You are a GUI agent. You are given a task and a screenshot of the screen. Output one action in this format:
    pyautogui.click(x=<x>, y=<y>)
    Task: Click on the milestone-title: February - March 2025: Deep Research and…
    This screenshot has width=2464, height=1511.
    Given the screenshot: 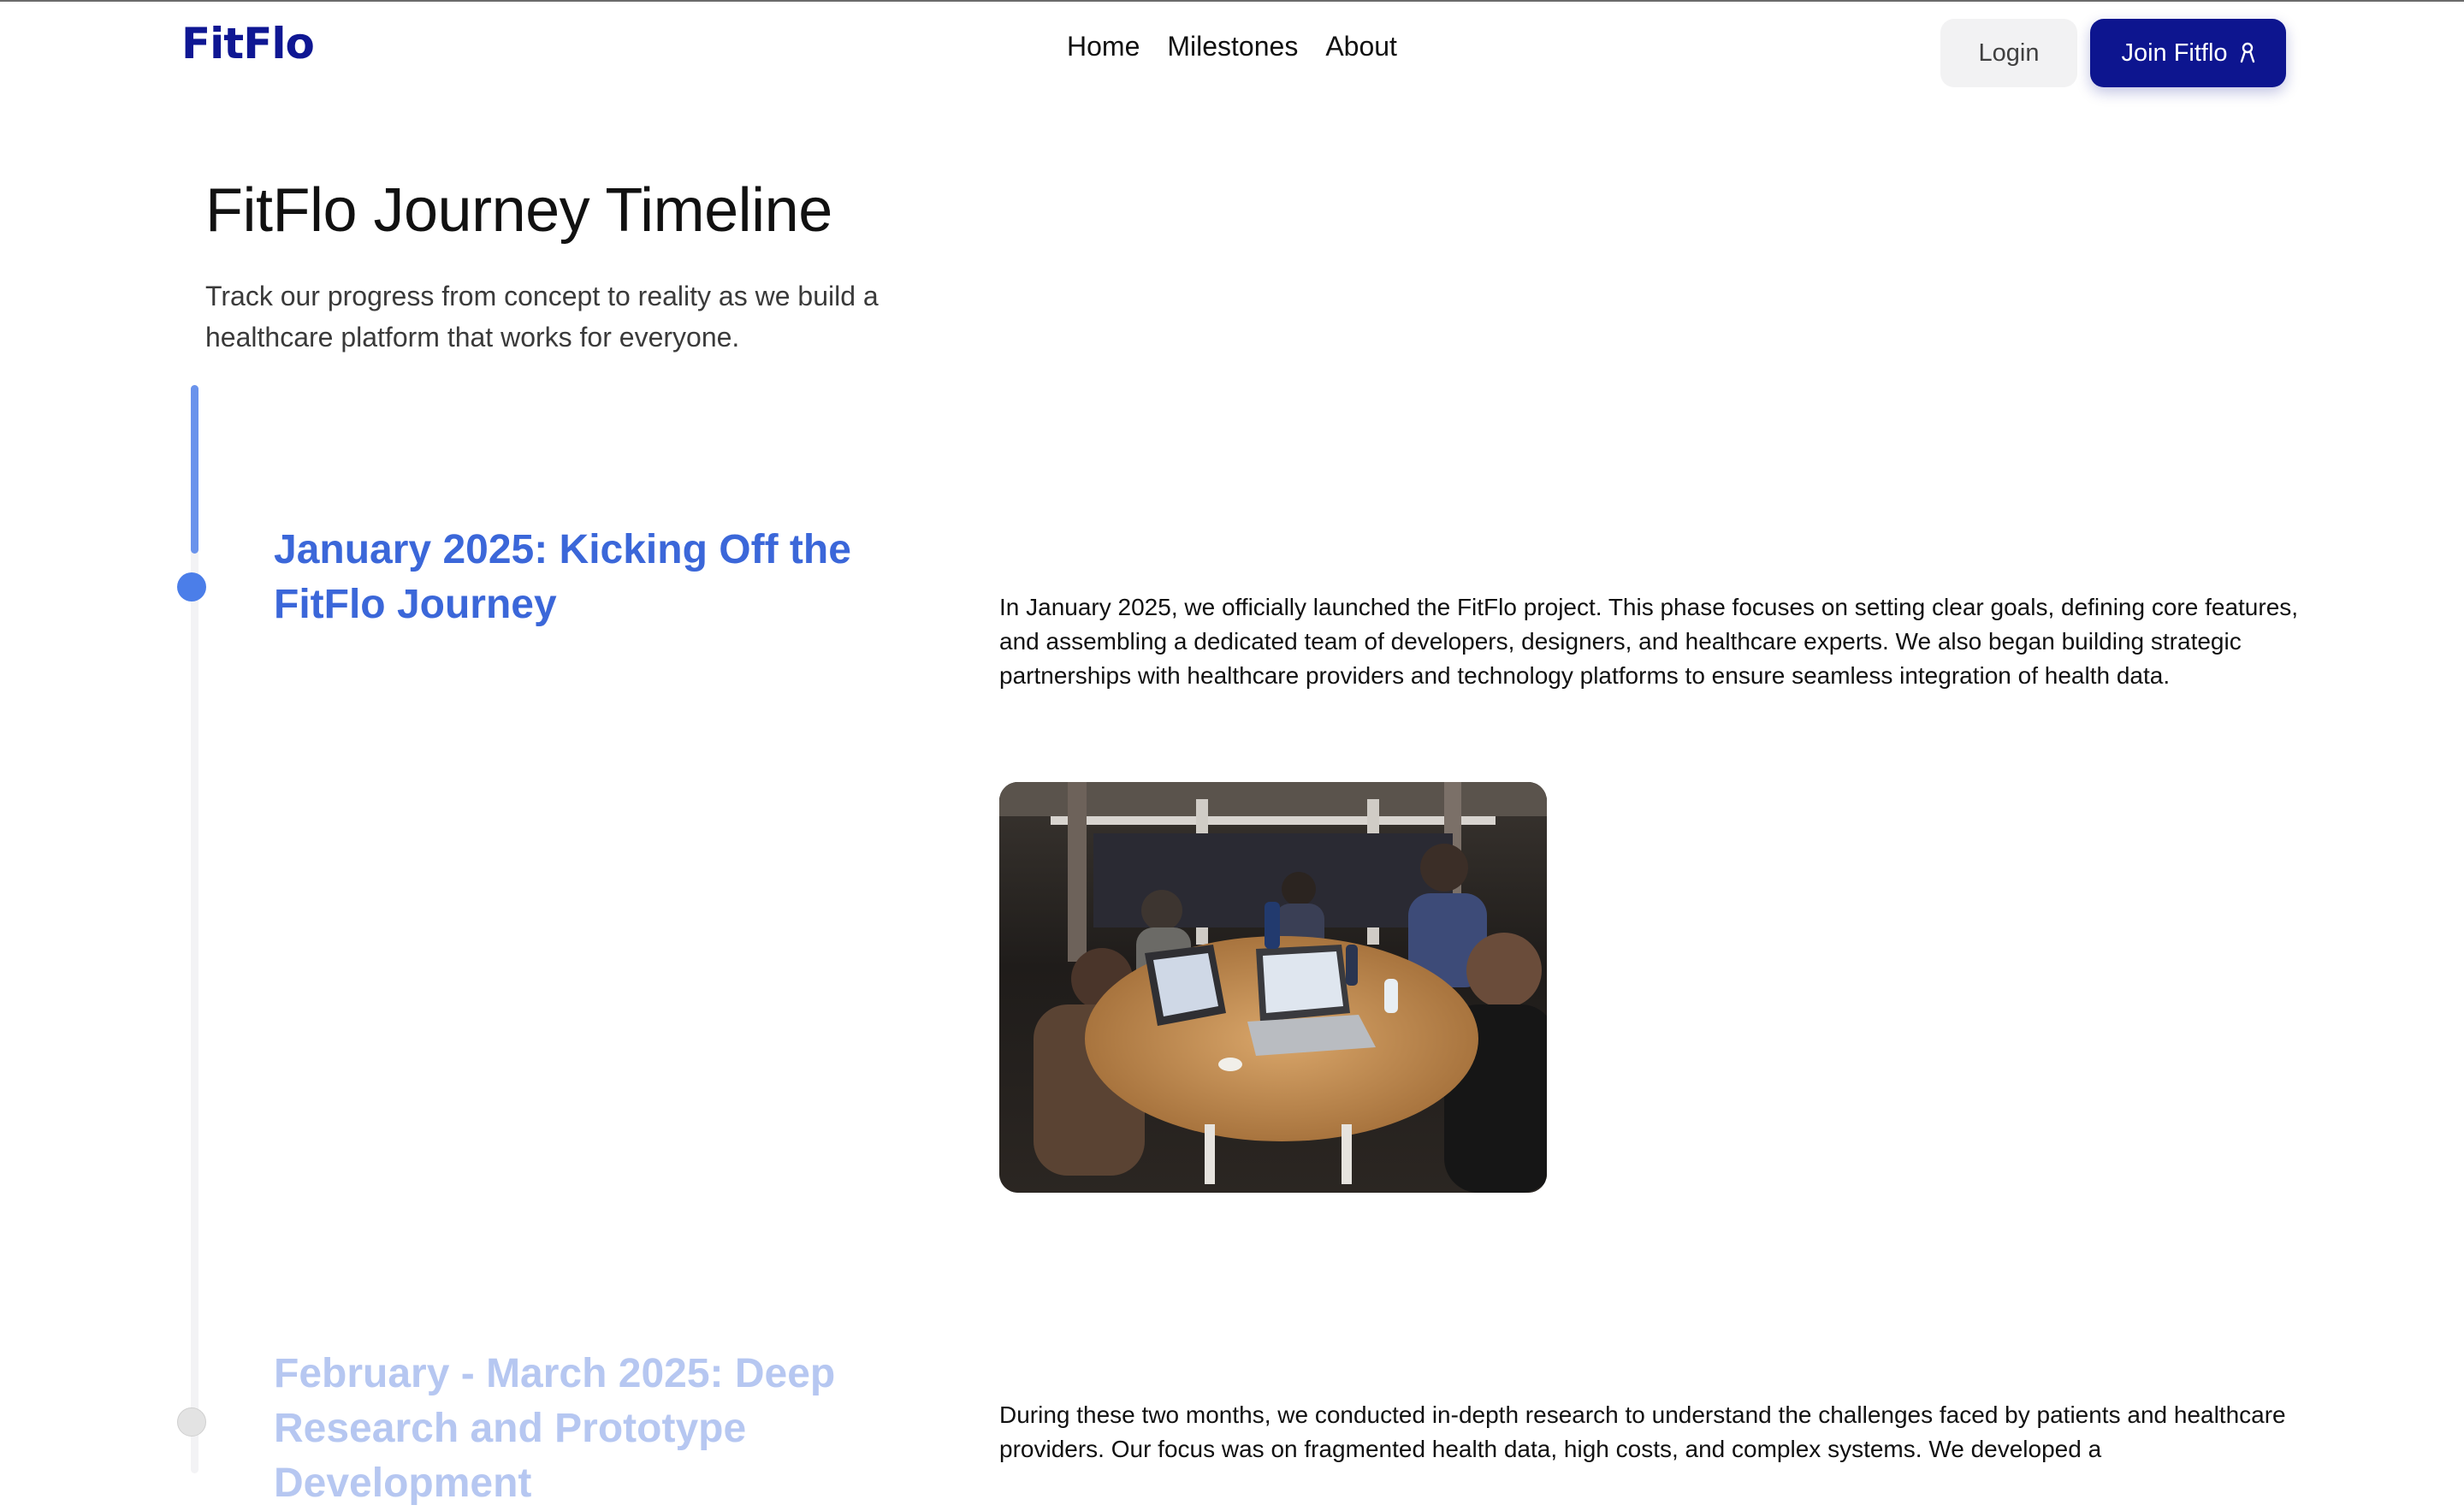 What is the action you would take?
    pyautogui.click(x=555, y=1429)
    